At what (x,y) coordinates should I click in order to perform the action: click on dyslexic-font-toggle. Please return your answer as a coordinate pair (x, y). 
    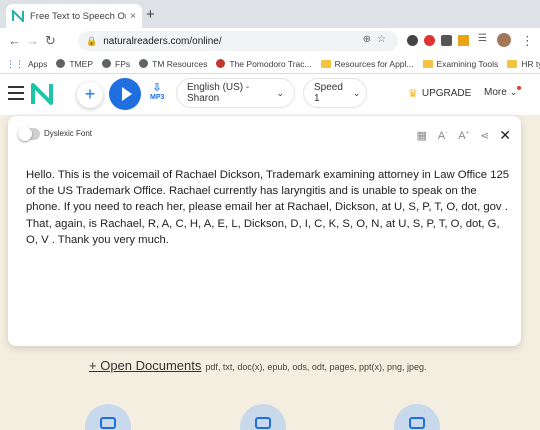
    Looking at the image, I should click on (29, 134).